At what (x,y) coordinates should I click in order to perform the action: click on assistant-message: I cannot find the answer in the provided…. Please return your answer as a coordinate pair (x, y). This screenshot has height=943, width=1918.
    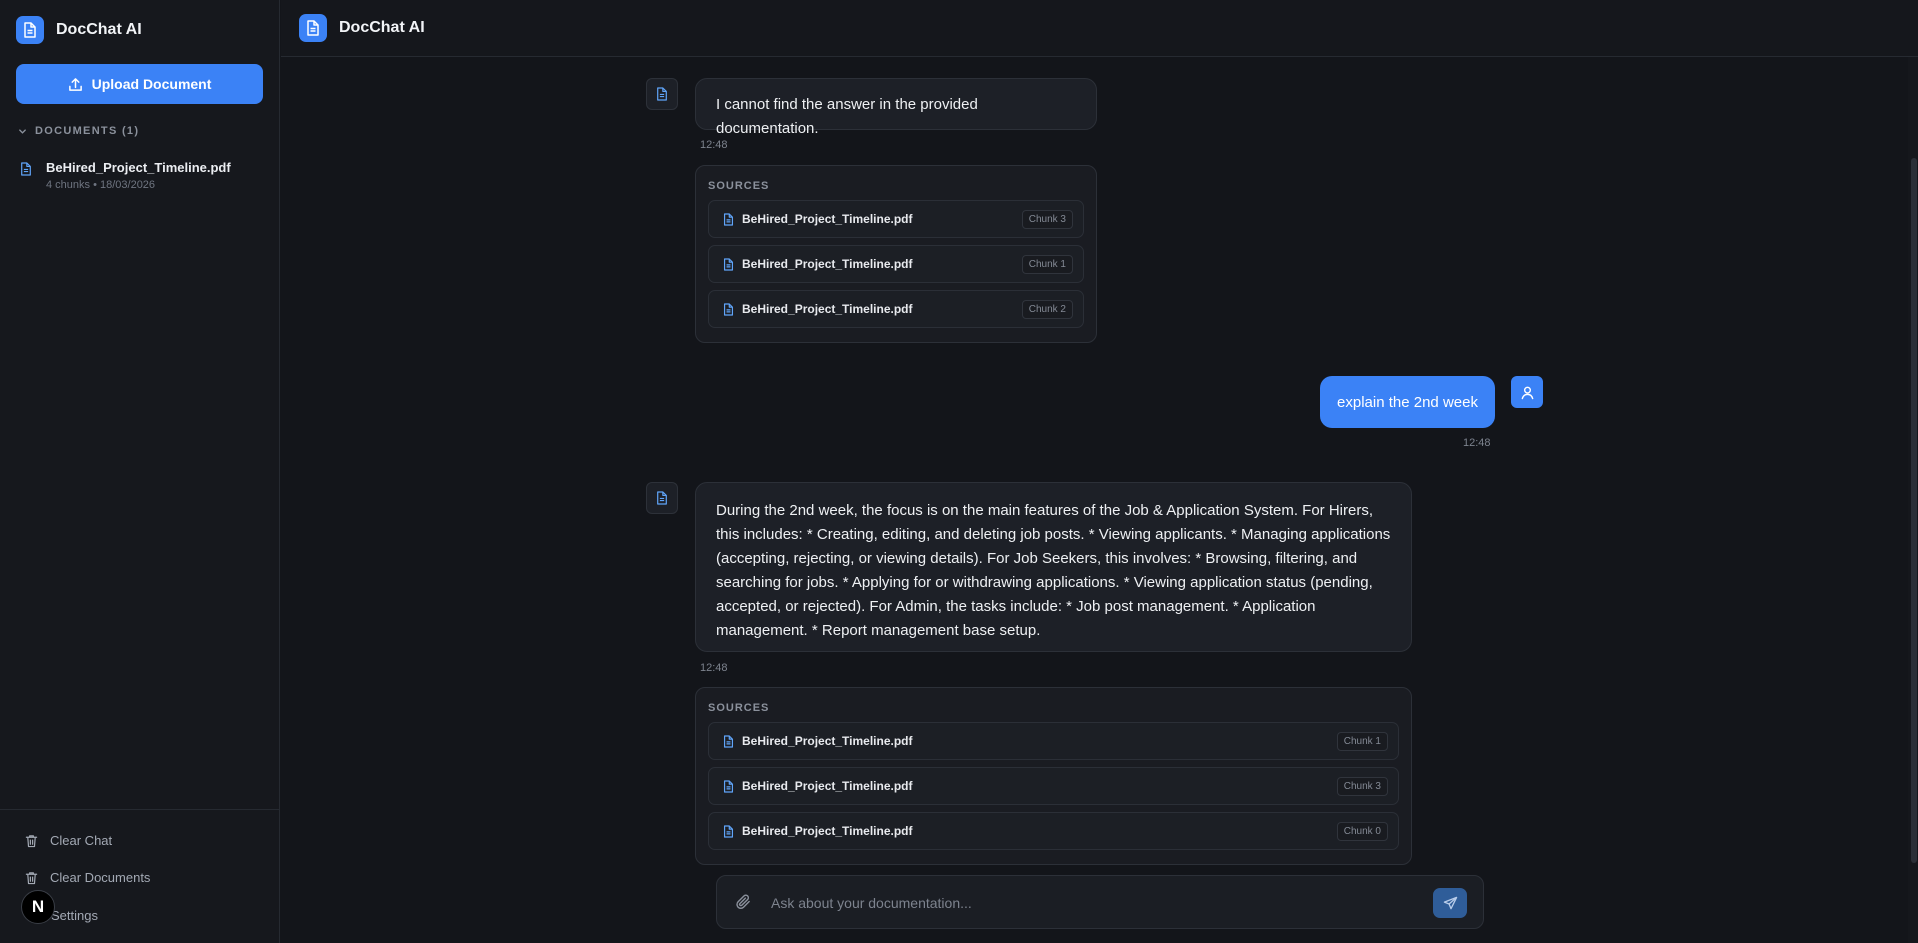
    Looking at the image, I should click on (896, 107).